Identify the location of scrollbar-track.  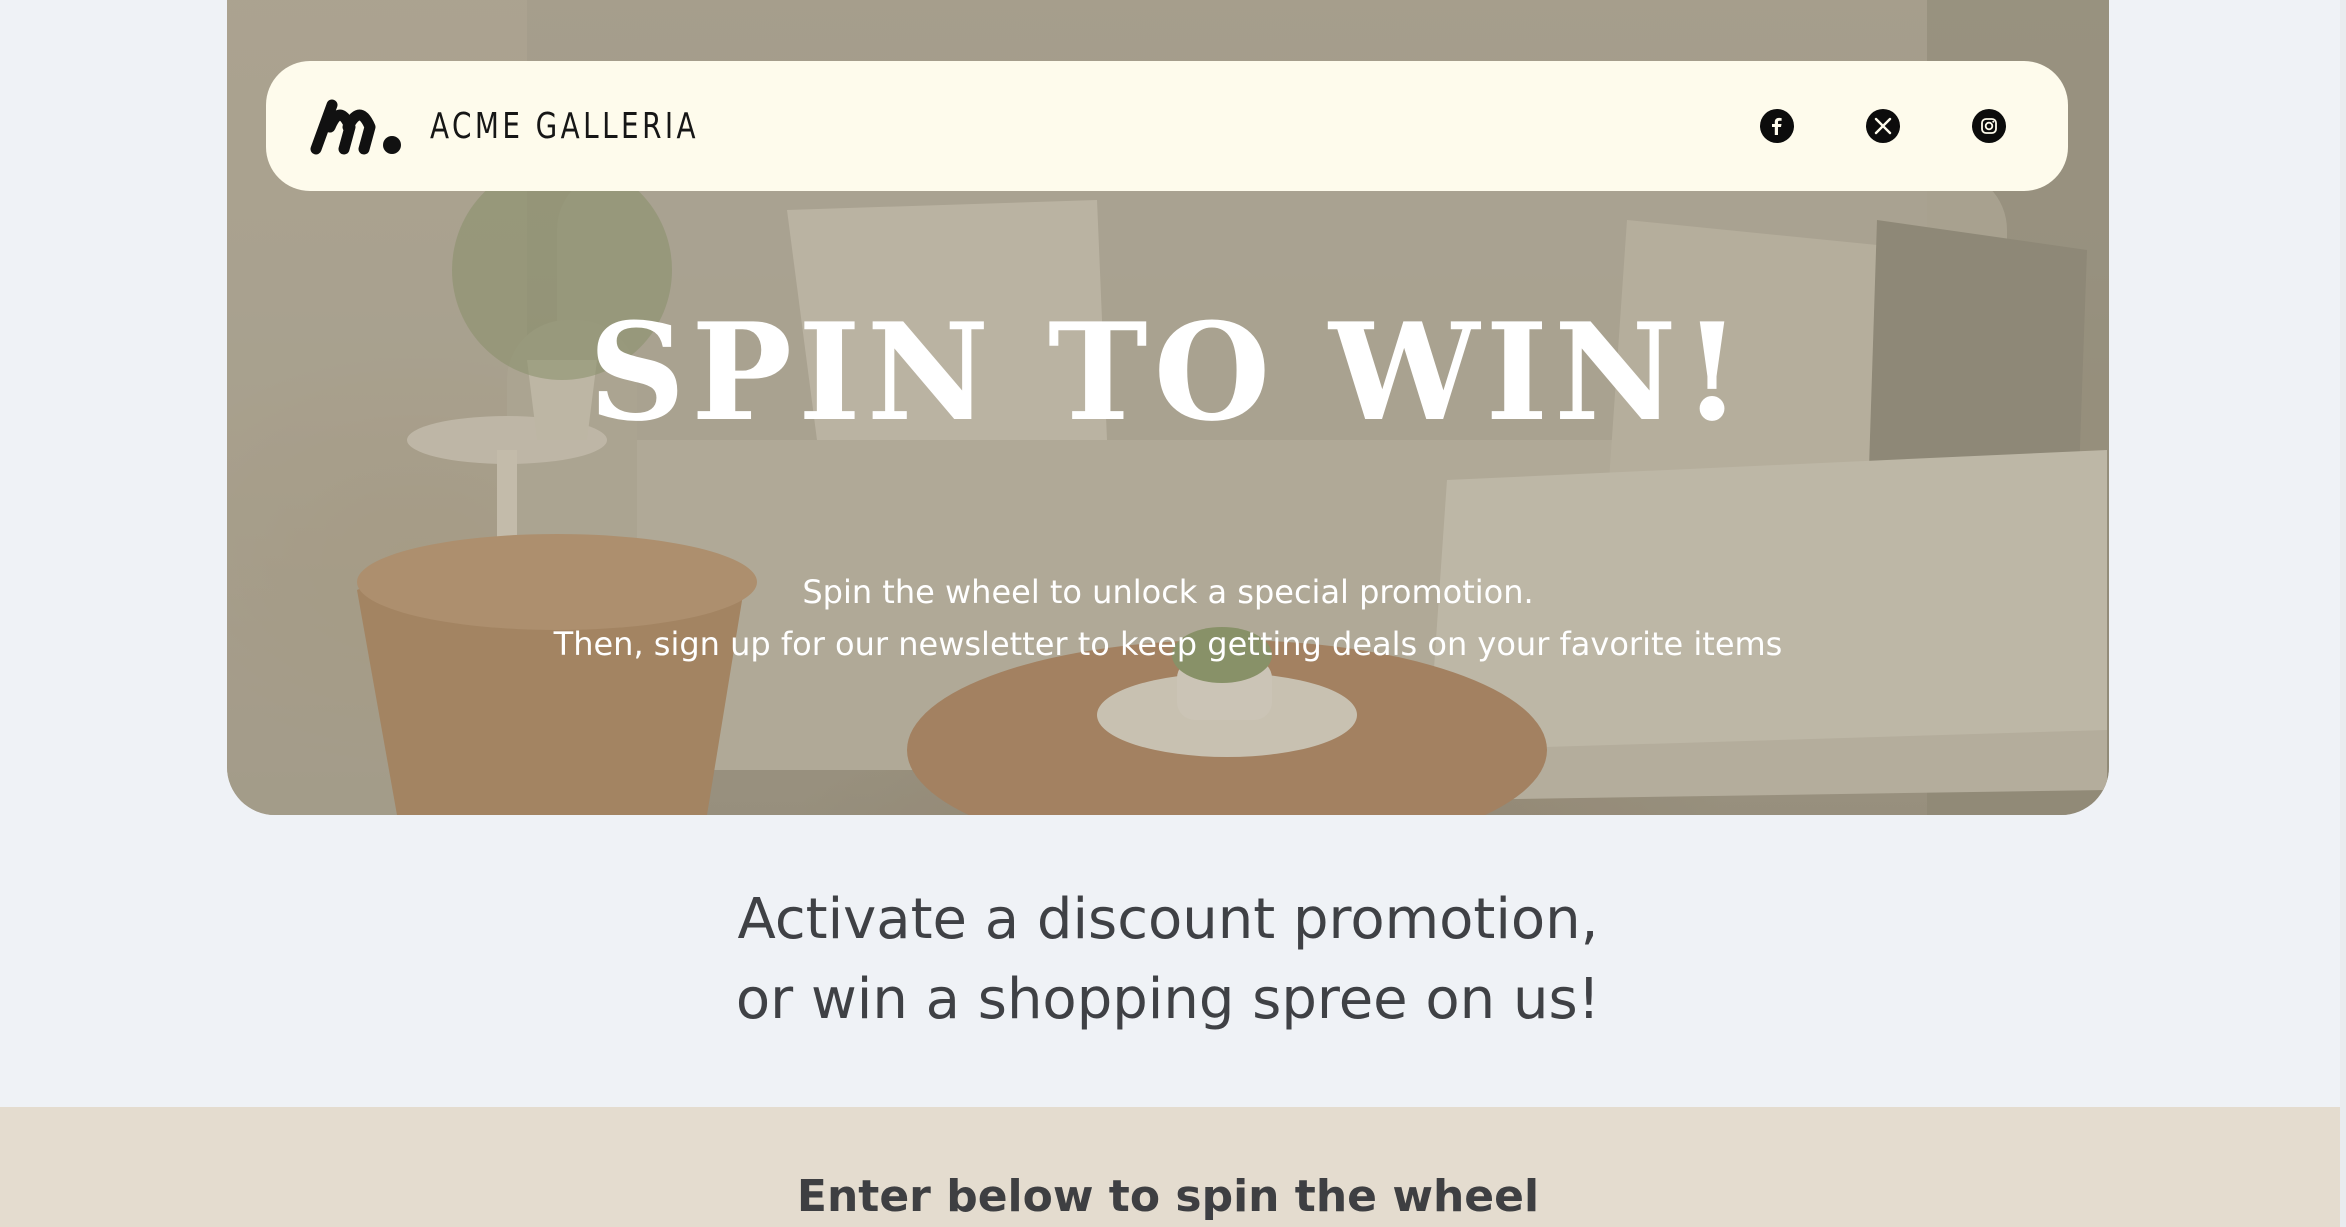
(2343, 613).